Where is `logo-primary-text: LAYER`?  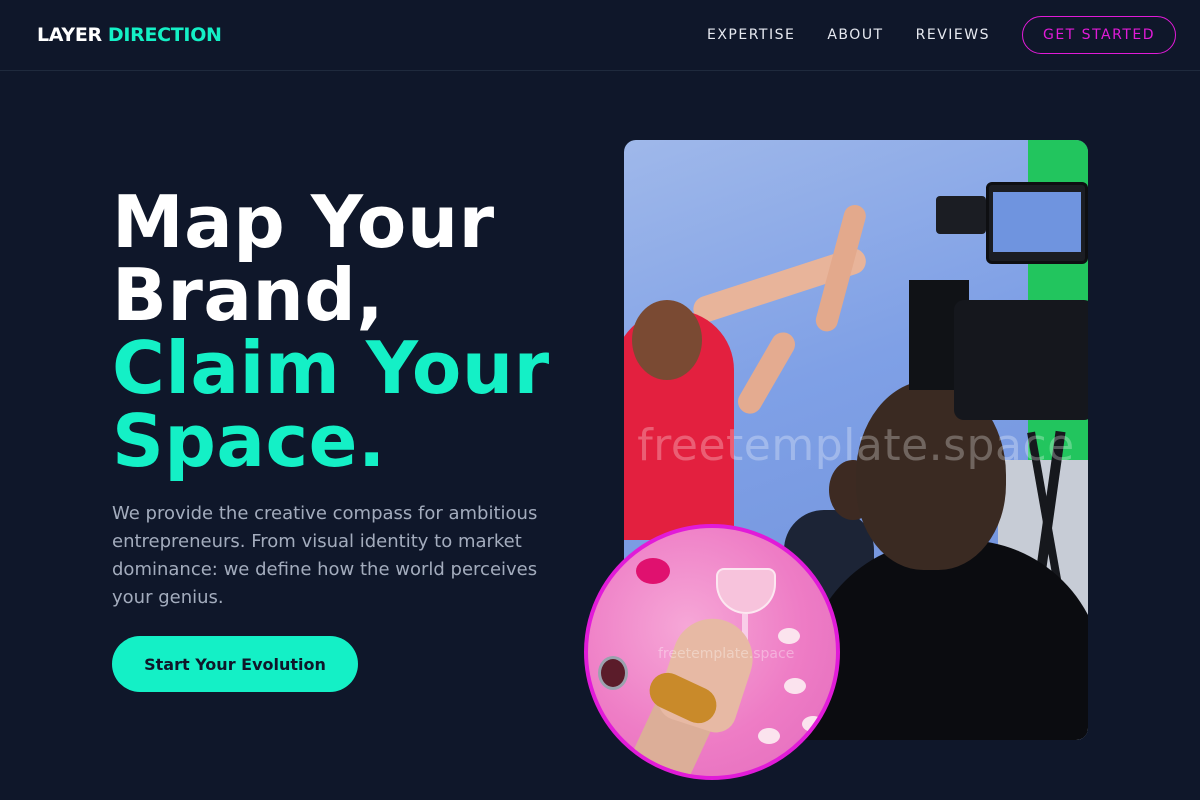 logo-primary-text: LAYER is located at coordinates (69, 35).